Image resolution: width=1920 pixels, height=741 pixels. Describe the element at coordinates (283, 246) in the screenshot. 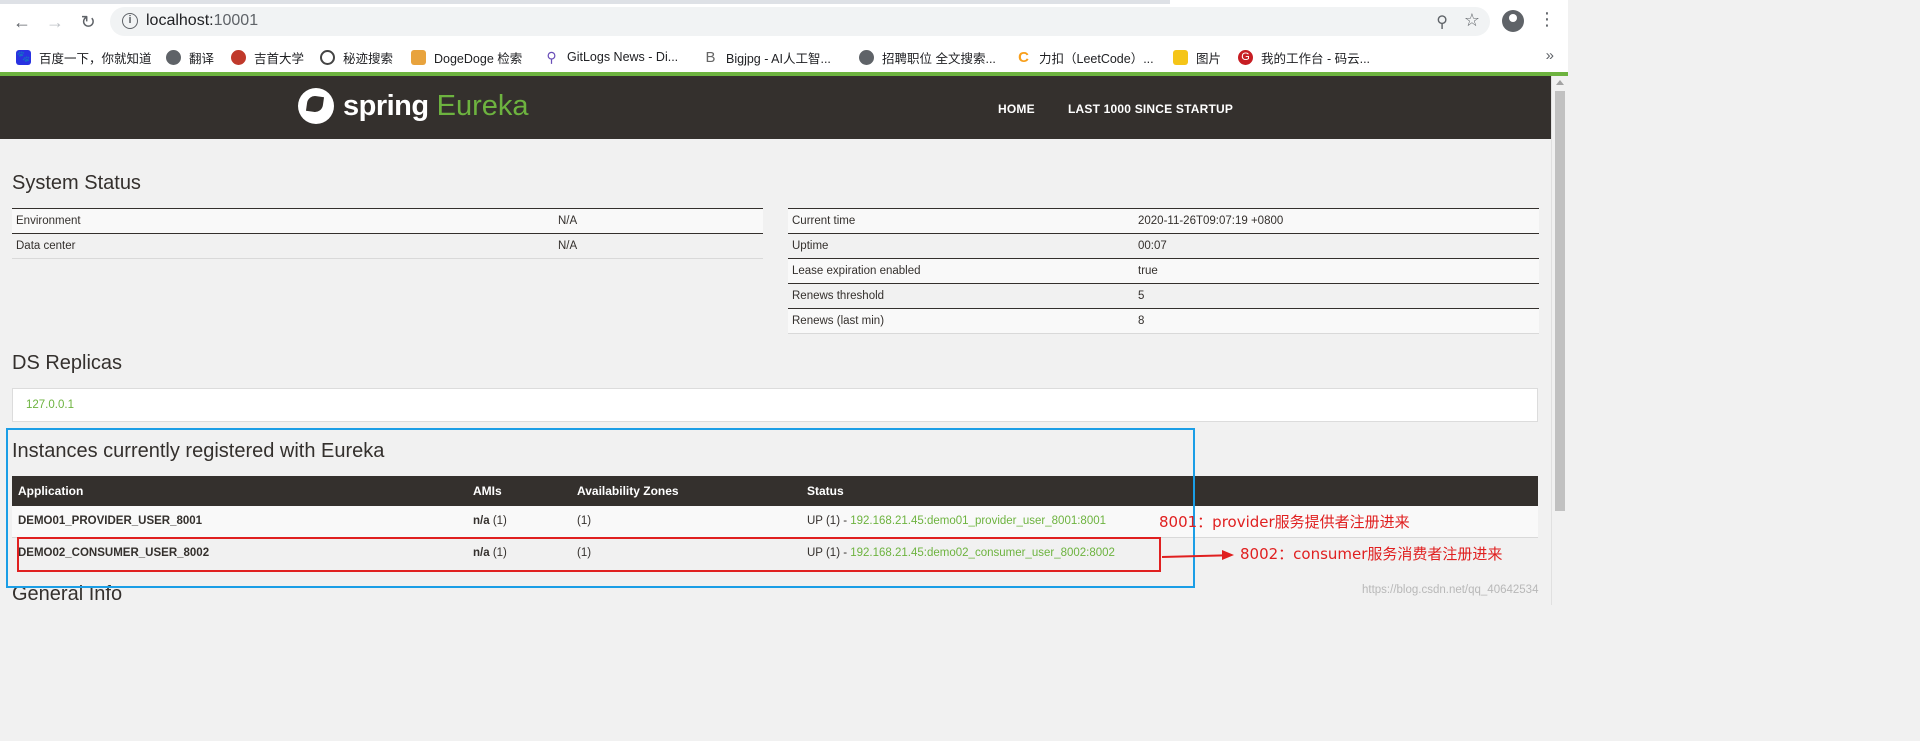

I see `status-key: Data center` at that location.